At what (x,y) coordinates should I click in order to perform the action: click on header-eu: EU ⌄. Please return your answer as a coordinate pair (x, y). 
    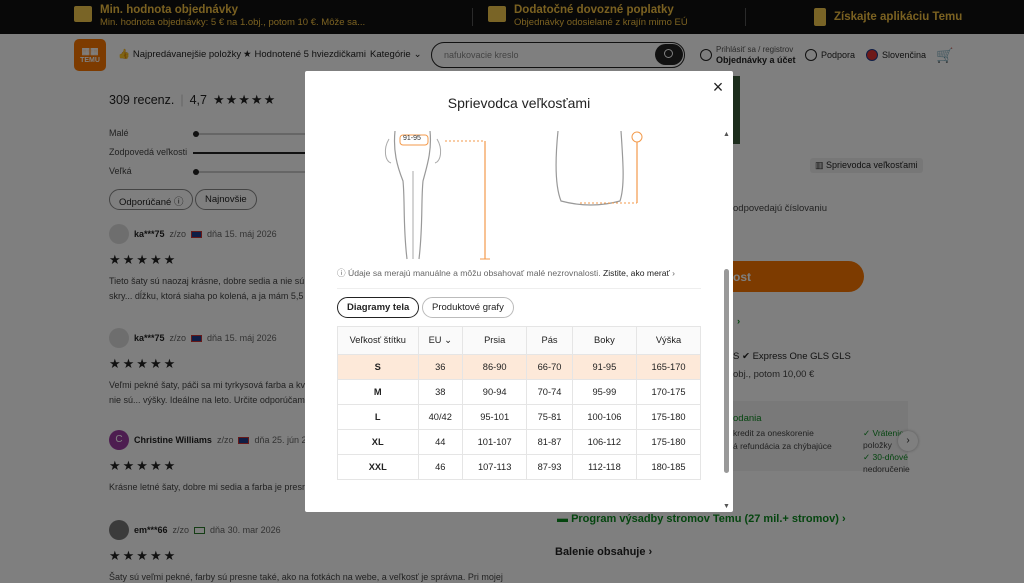
    Looking at the image, I should click on (440, 340).